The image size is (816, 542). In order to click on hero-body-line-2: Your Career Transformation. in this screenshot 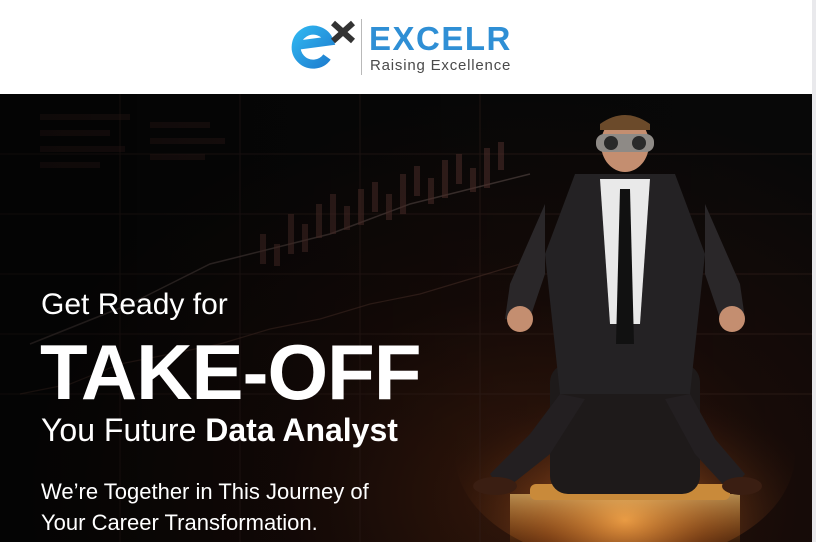, I will do `click(179, 522)`.